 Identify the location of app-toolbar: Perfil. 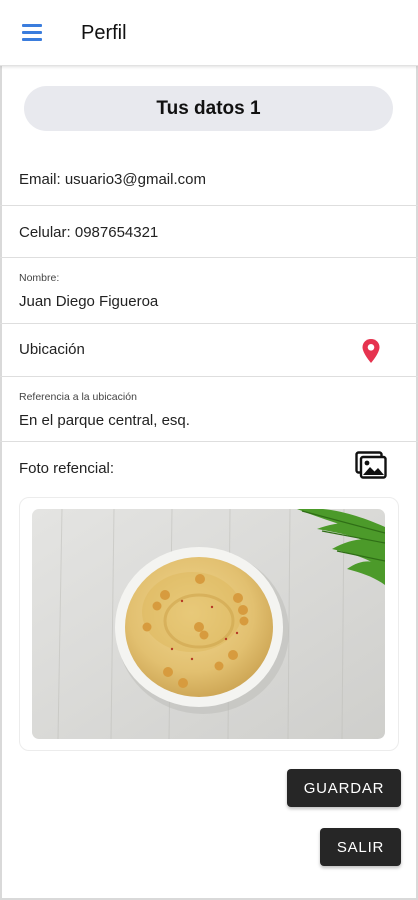
(209, 33).